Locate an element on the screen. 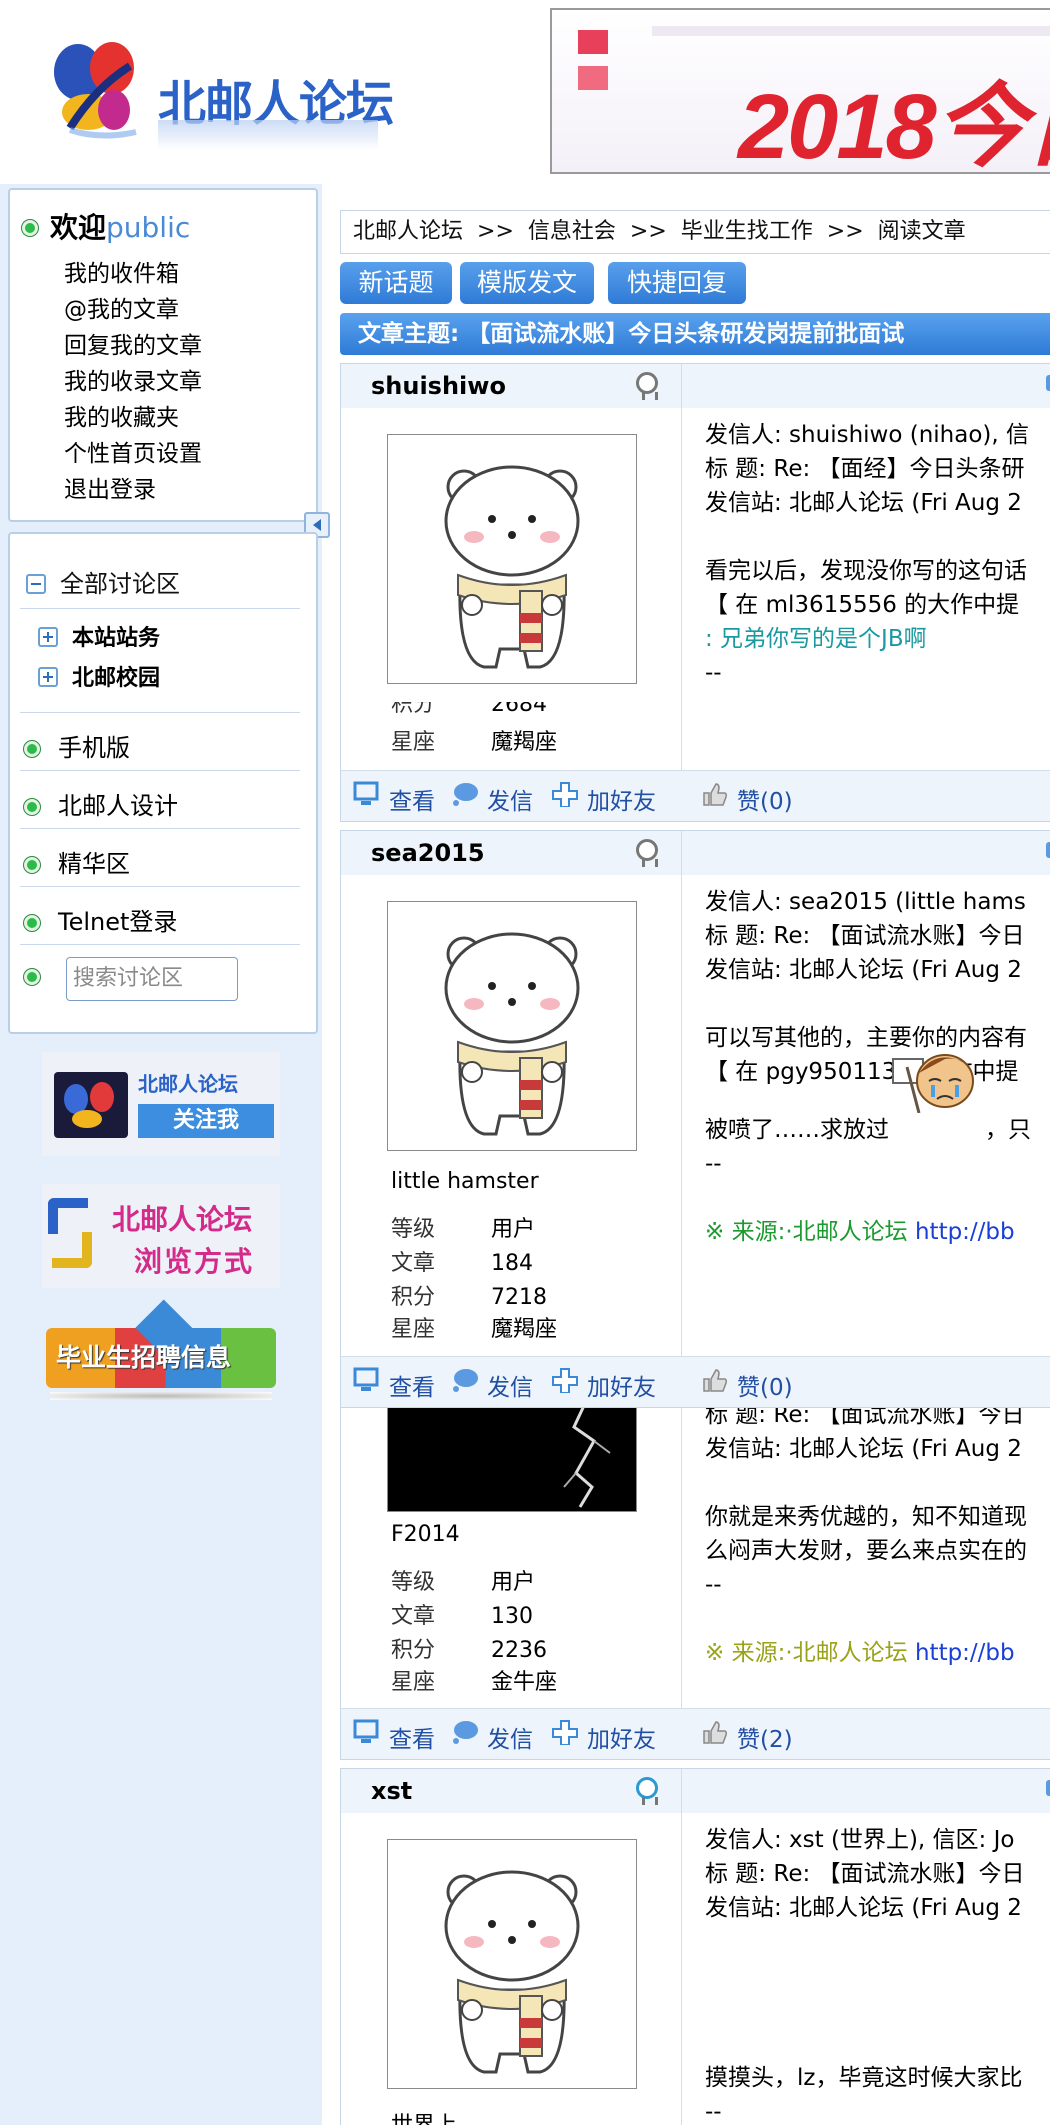 This screenshot has width=1050, height=2125. menu-home-settings: 个性首页设置 is located at coordinates (133, 451).